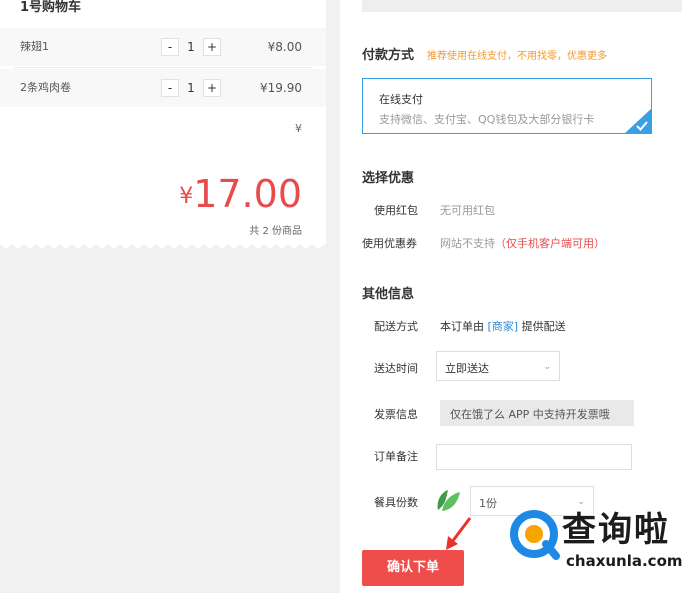  I want to click on coupon-note: （仅手机客户端可用）, so click(550, 243).